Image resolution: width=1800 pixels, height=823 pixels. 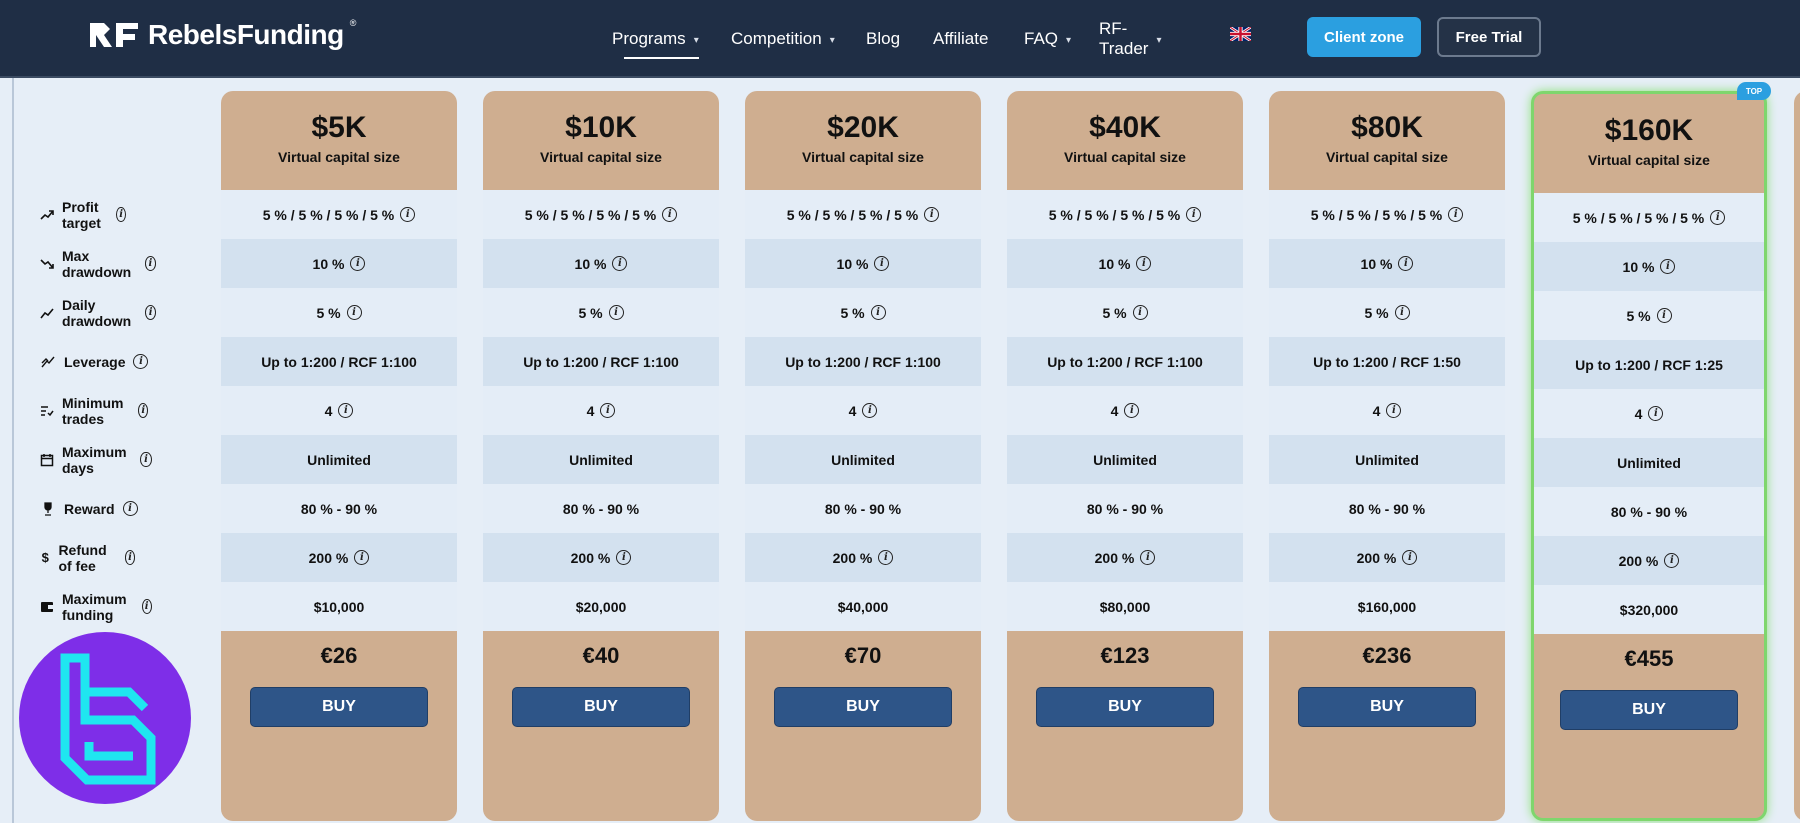 What do you see at coordinates (1387, 127) in the screenshot?
I see `plan-capital-size: $80K` at bounding box center [1387, 127].